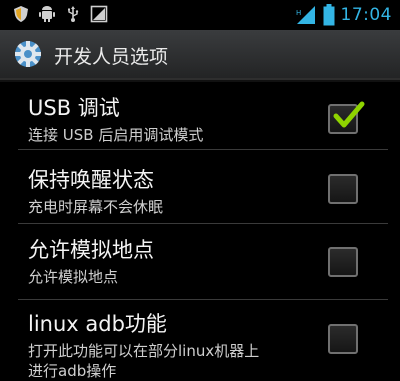  Describe the element at coordinates (28, 54) in the screenshot. I see `settings-gear-icon` at that location.